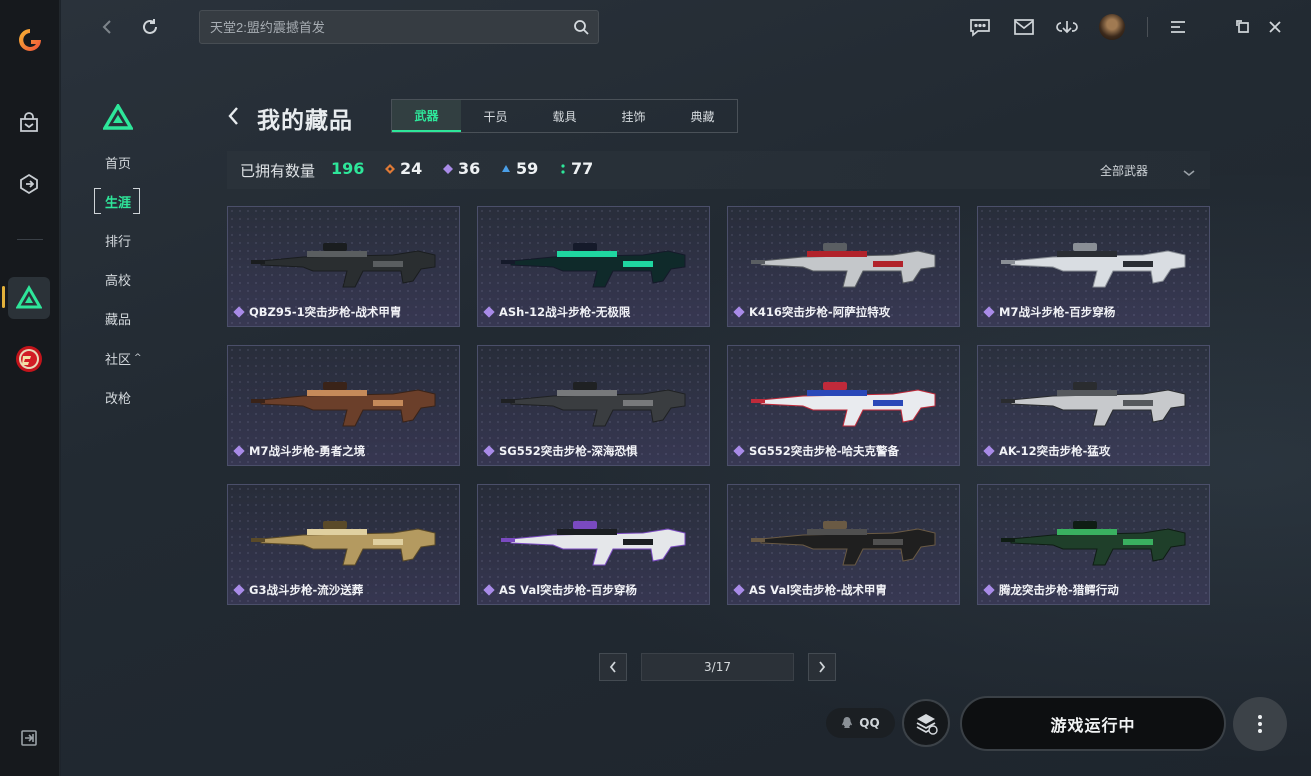  I want to click on weapon-name: 腾龙突击步枪-猎鳄行动, so click(1059, 590).